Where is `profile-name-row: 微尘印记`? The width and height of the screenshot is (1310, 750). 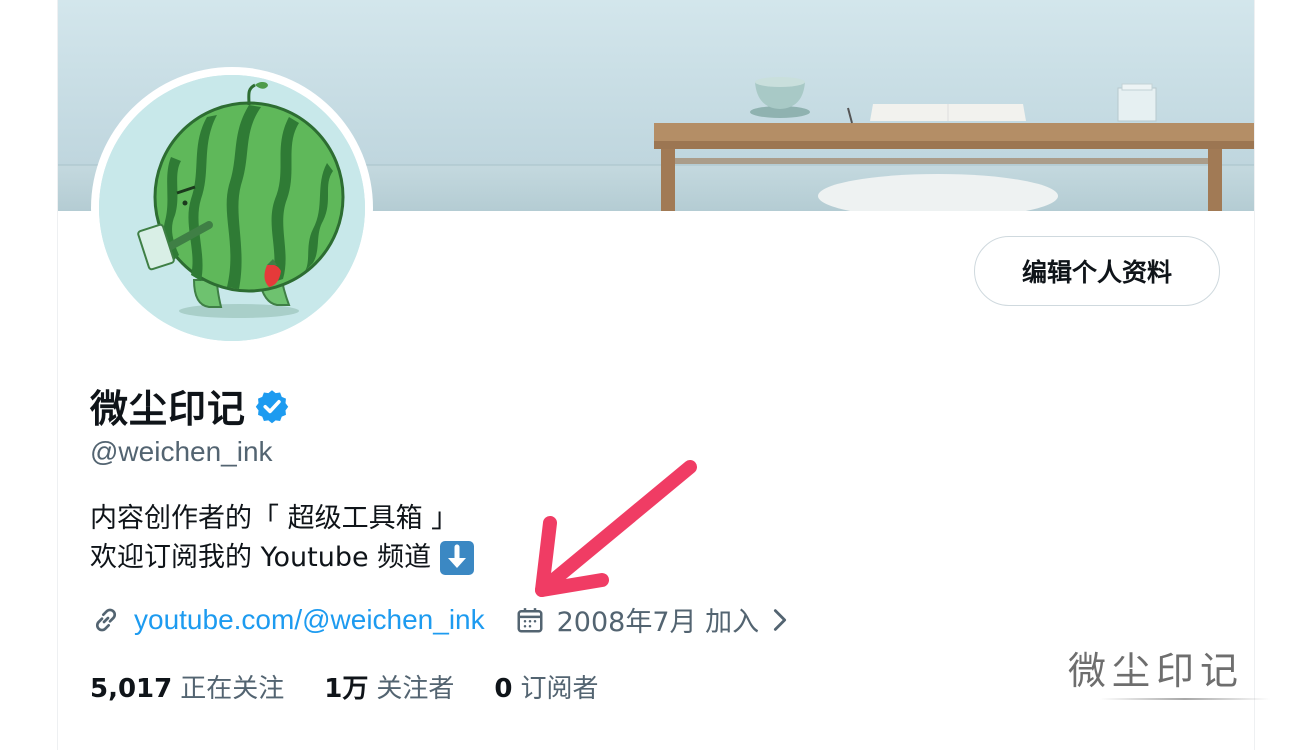 profile-name-row: 微尘印记 is located at coordinates (190, 405).